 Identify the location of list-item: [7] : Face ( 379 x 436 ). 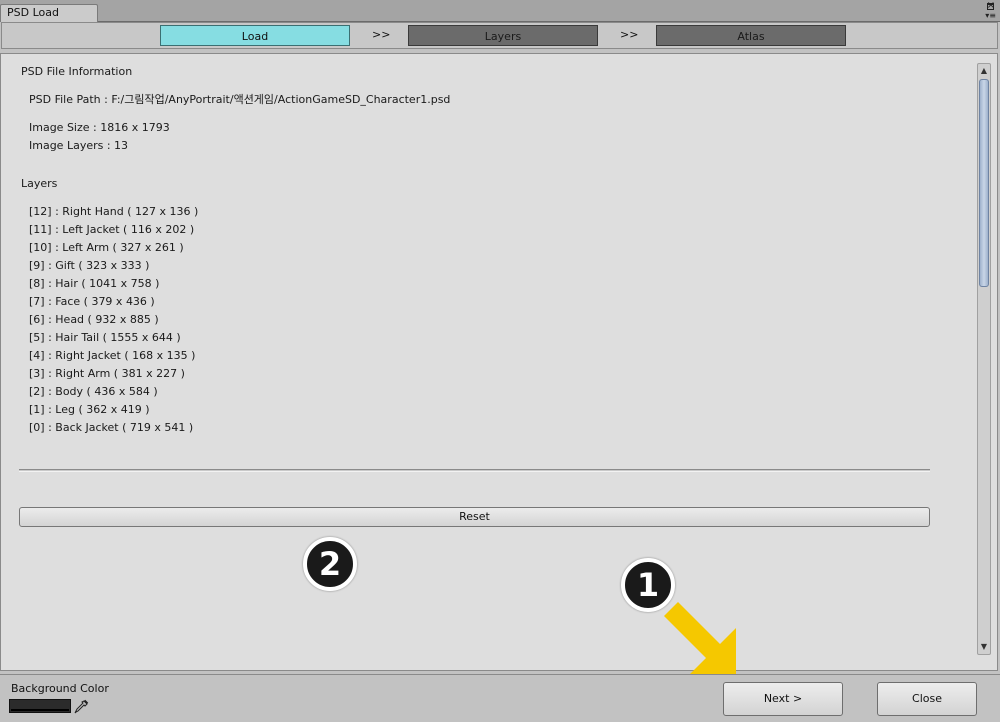
(92, 301).